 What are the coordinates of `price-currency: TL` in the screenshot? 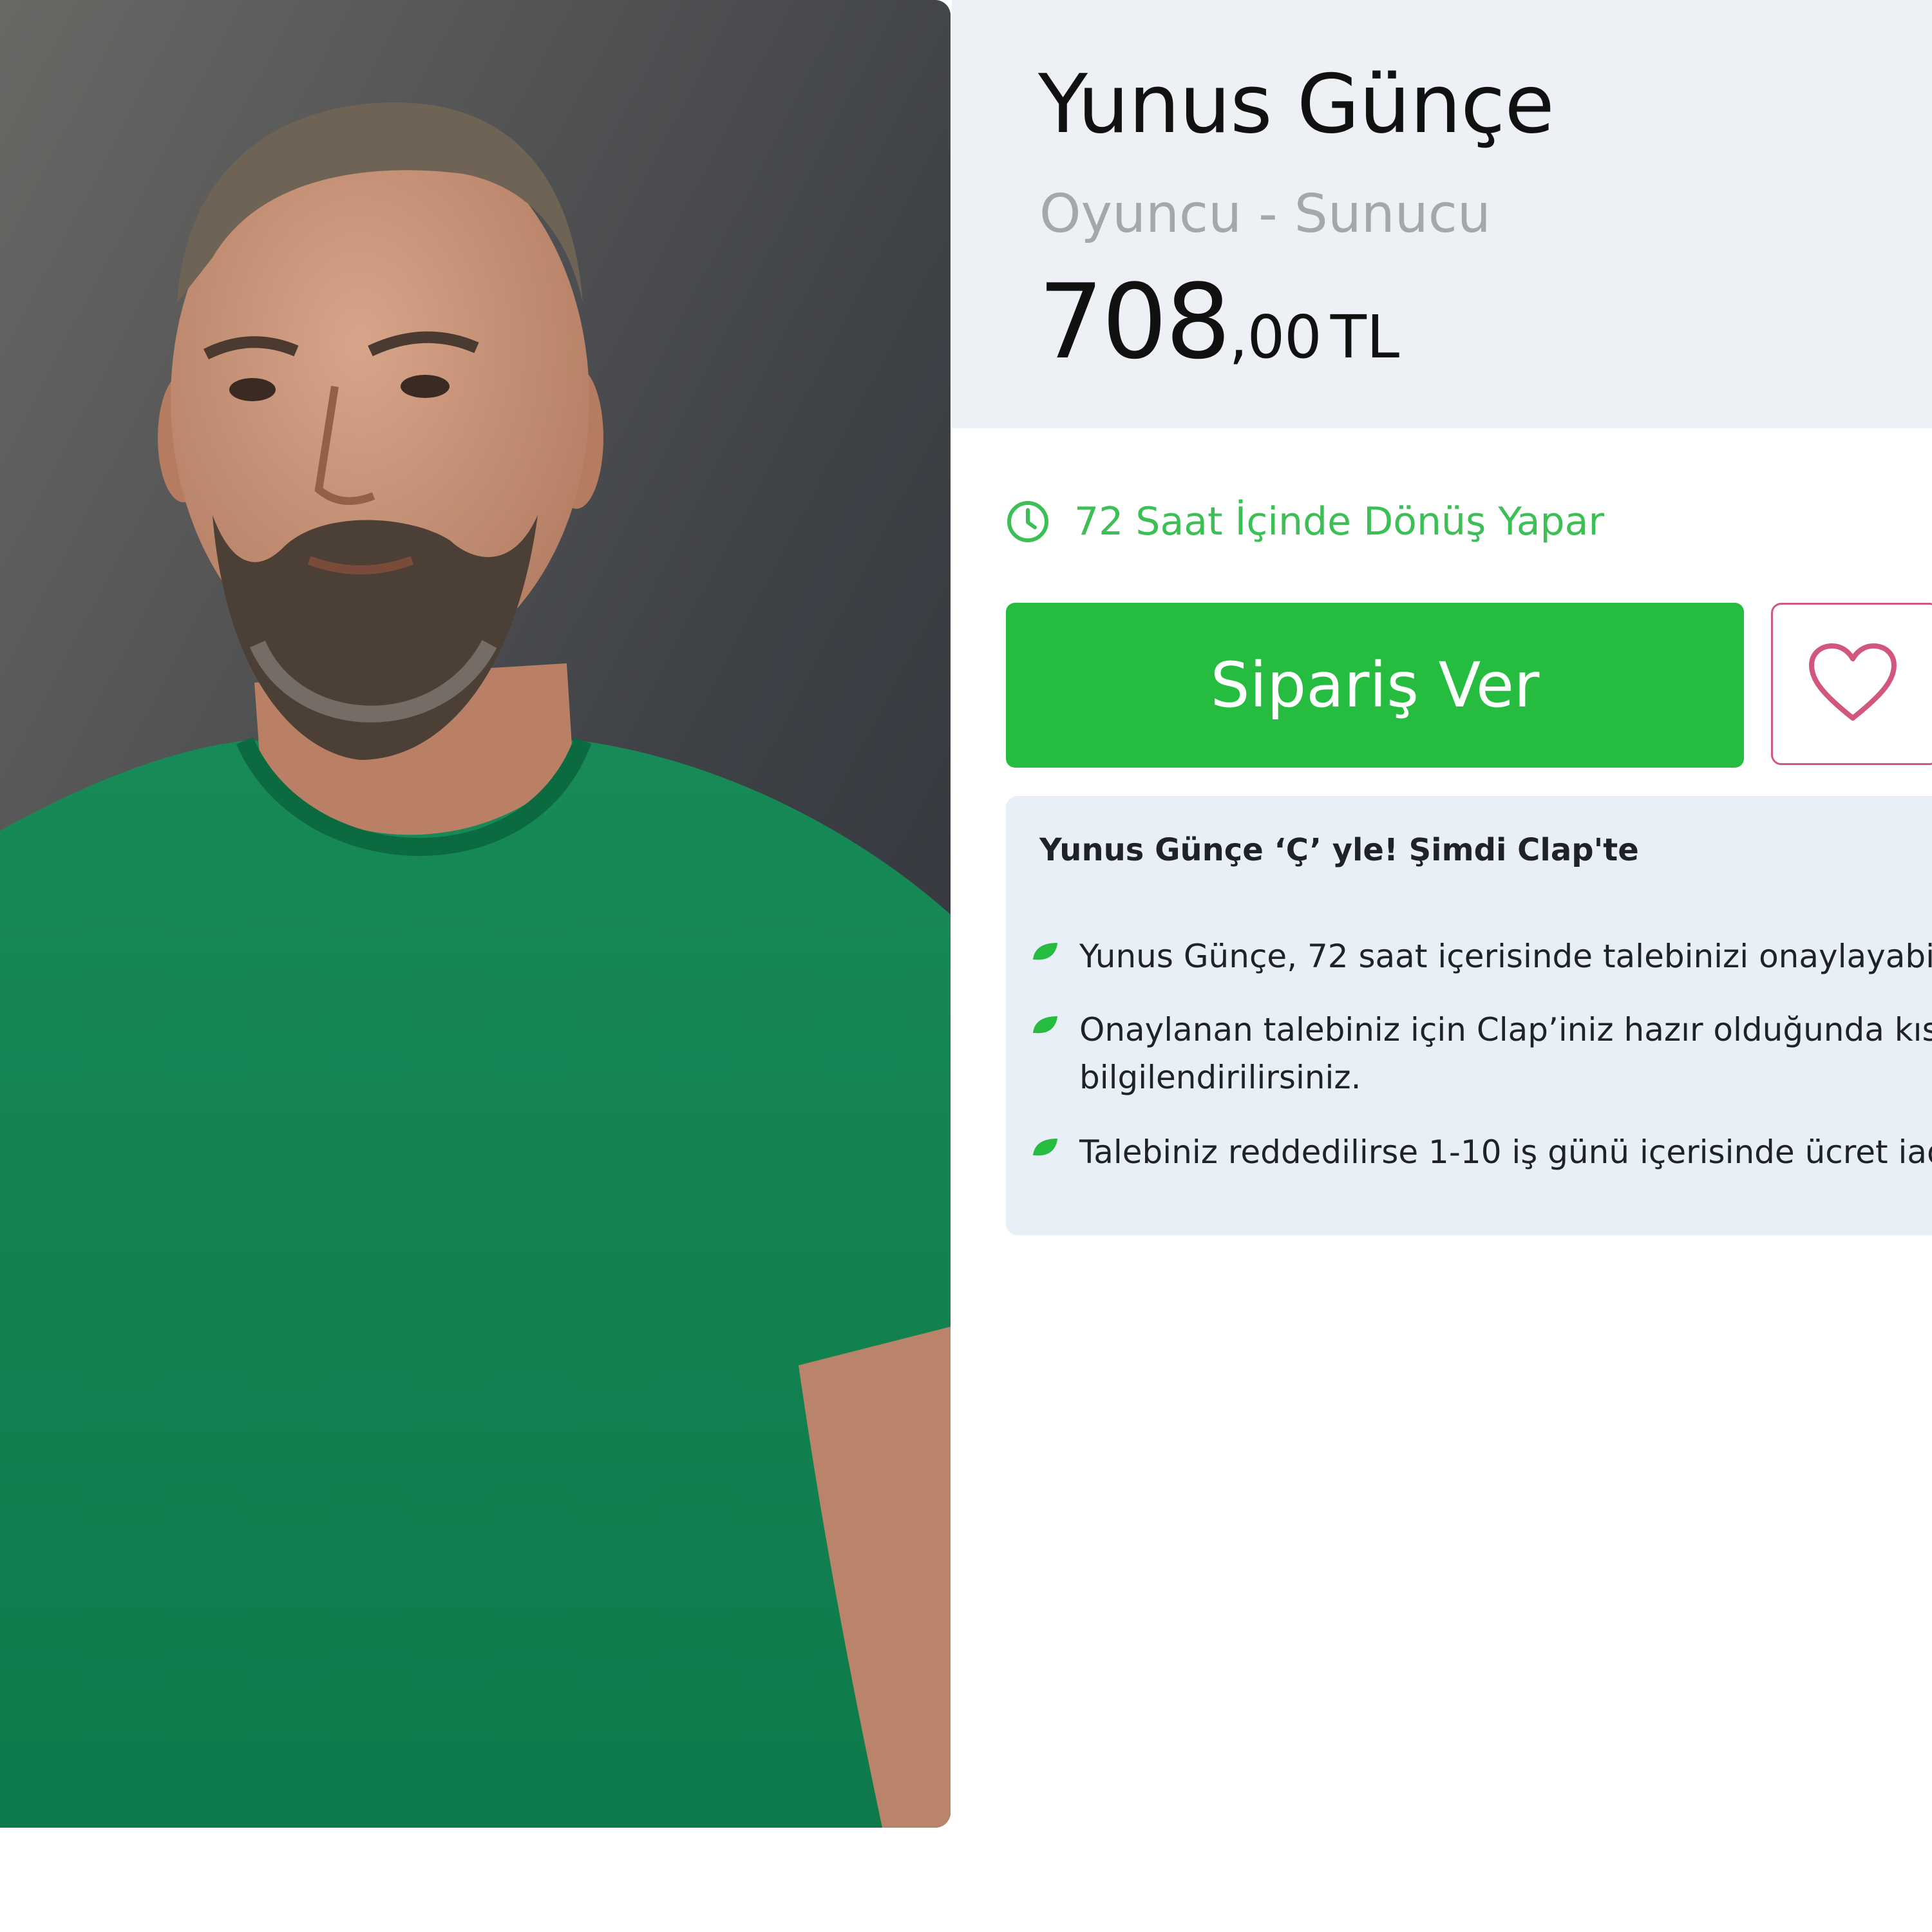 It's located at (1365, 337).